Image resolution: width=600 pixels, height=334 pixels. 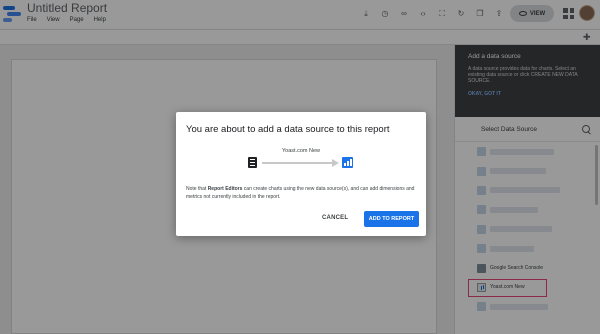 What do you see at coordinates (300, 151) in the screenshot?
I see `data-source-name: Yoast.com New` at bounding box center [300, 151].